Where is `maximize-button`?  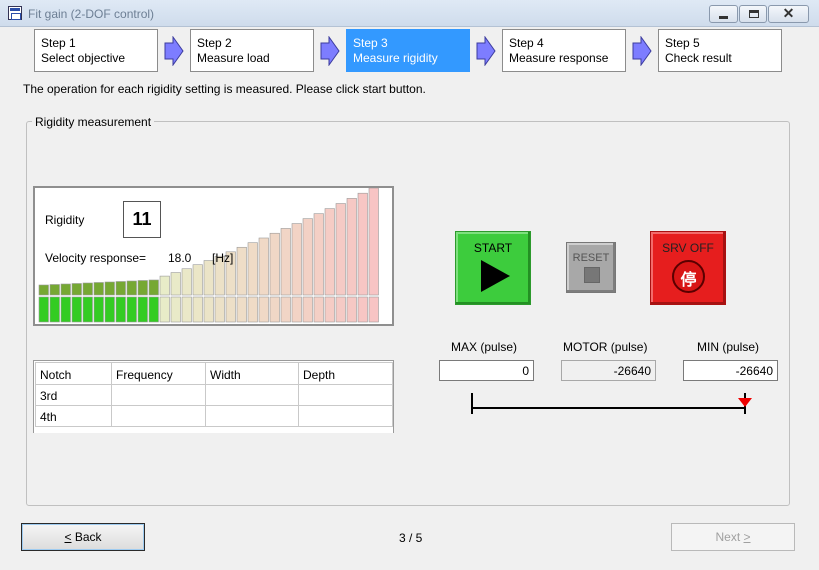
maximize-button is located at coordinates (753, 14).